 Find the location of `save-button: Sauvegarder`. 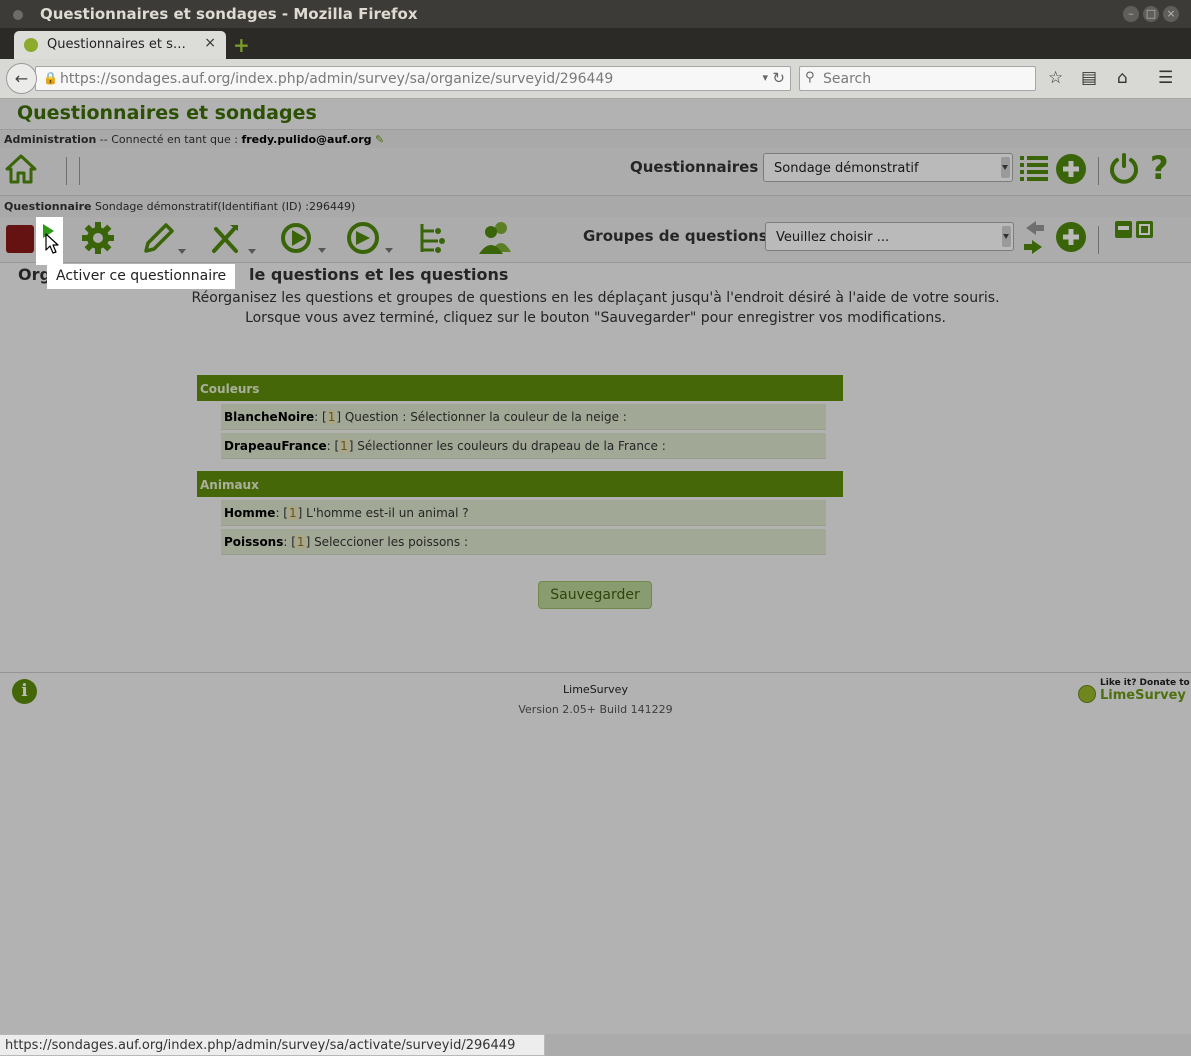

save-button: Sauvegarder is located at coordinates (595, 595).